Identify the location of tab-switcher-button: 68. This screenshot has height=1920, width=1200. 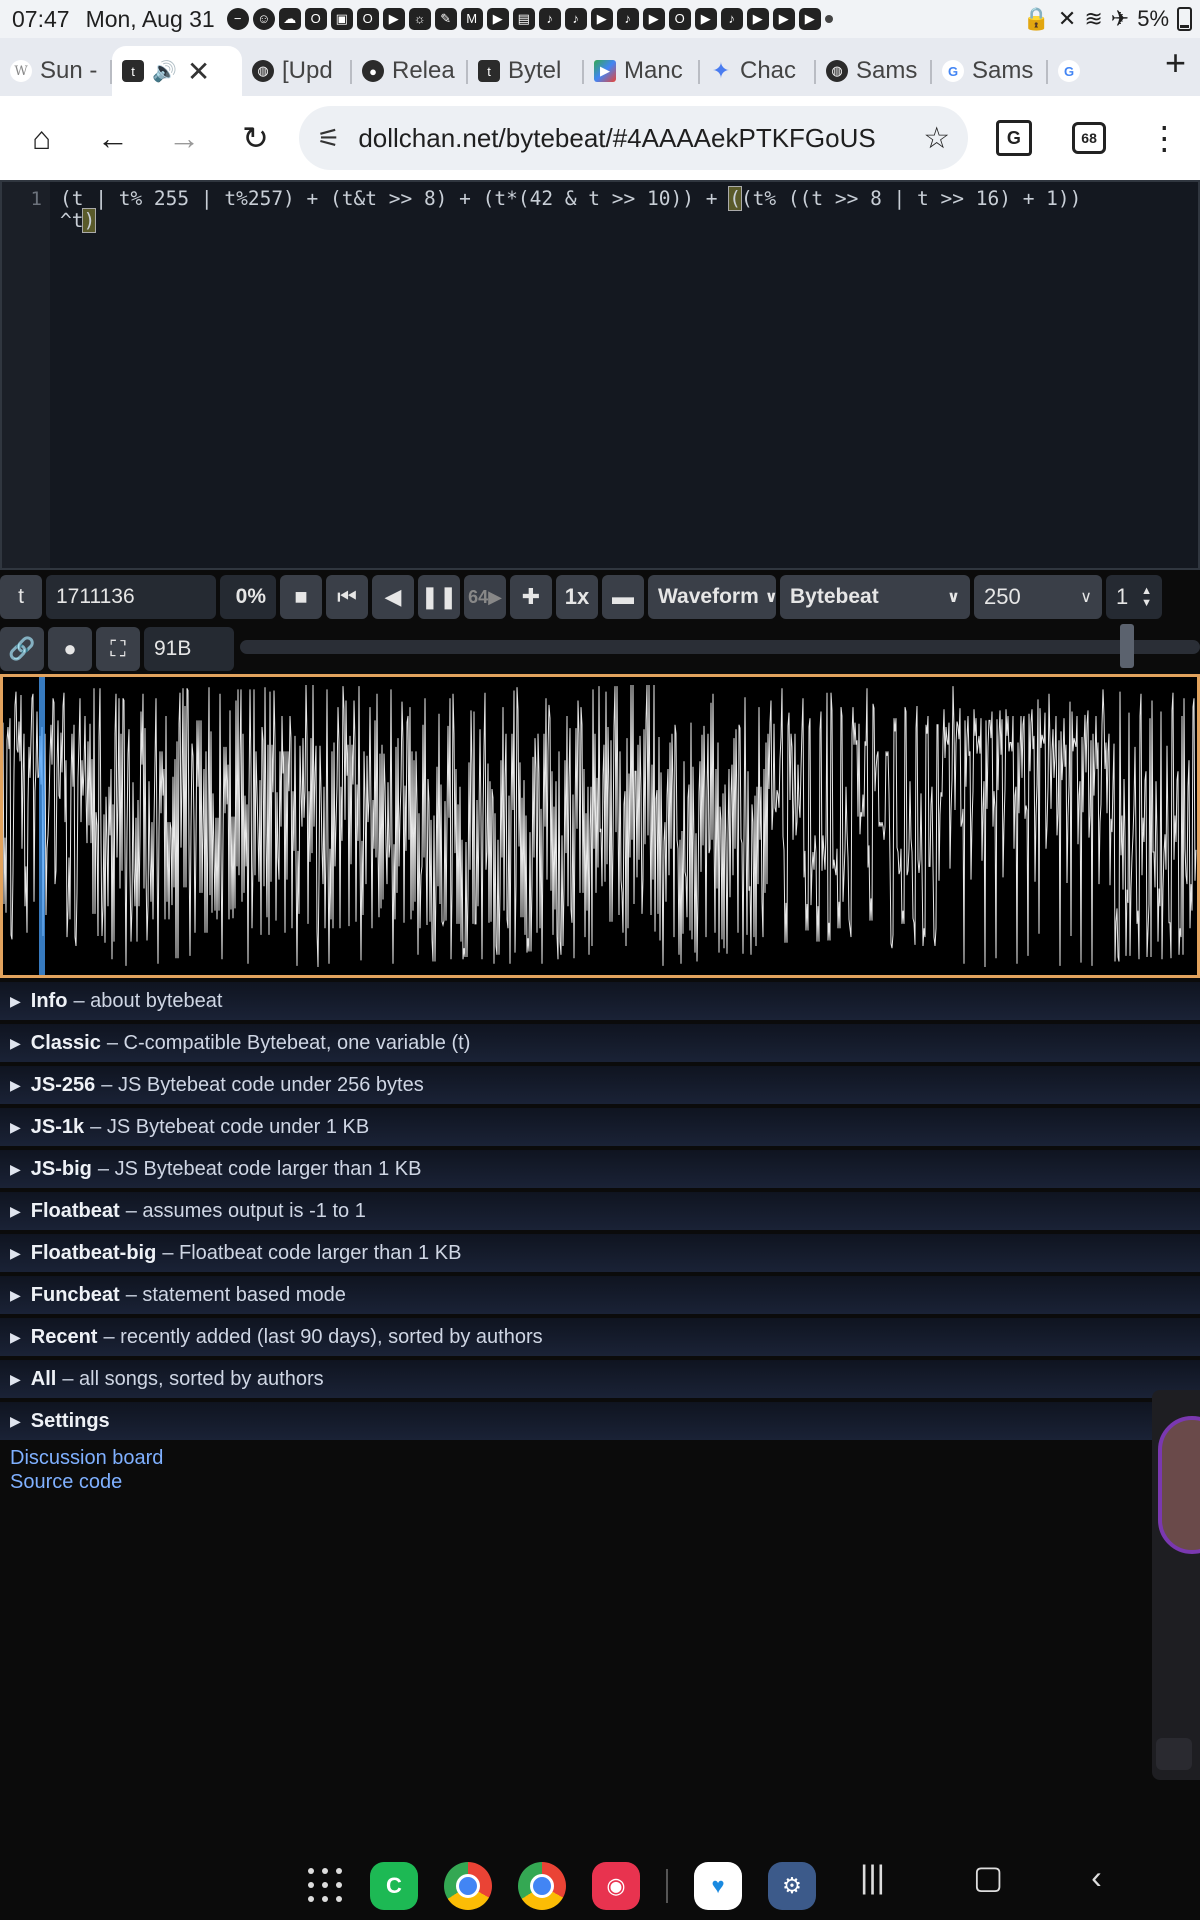
(1088, 138).